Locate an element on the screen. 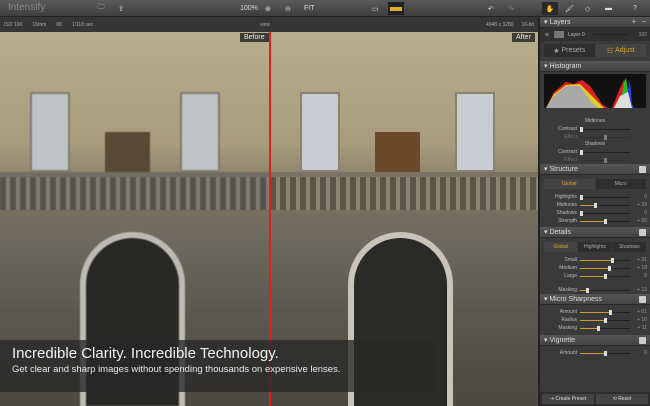 The image size is (650, 406). brush-icon: 🖌 is located at coordinates (569, 8).